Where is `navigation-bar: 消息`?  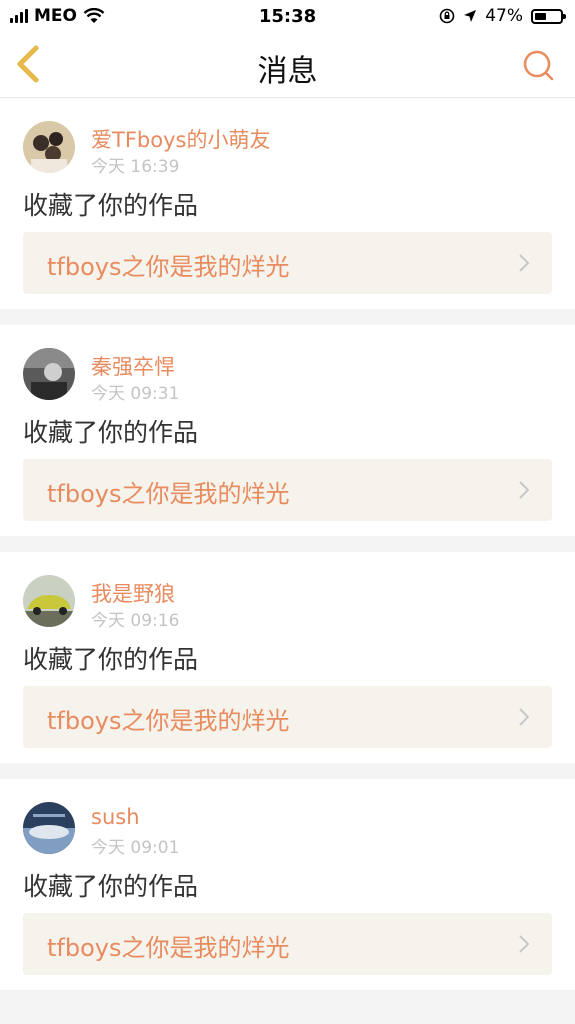
navigation-bar: 消息 is located at coordinates (287, 66).